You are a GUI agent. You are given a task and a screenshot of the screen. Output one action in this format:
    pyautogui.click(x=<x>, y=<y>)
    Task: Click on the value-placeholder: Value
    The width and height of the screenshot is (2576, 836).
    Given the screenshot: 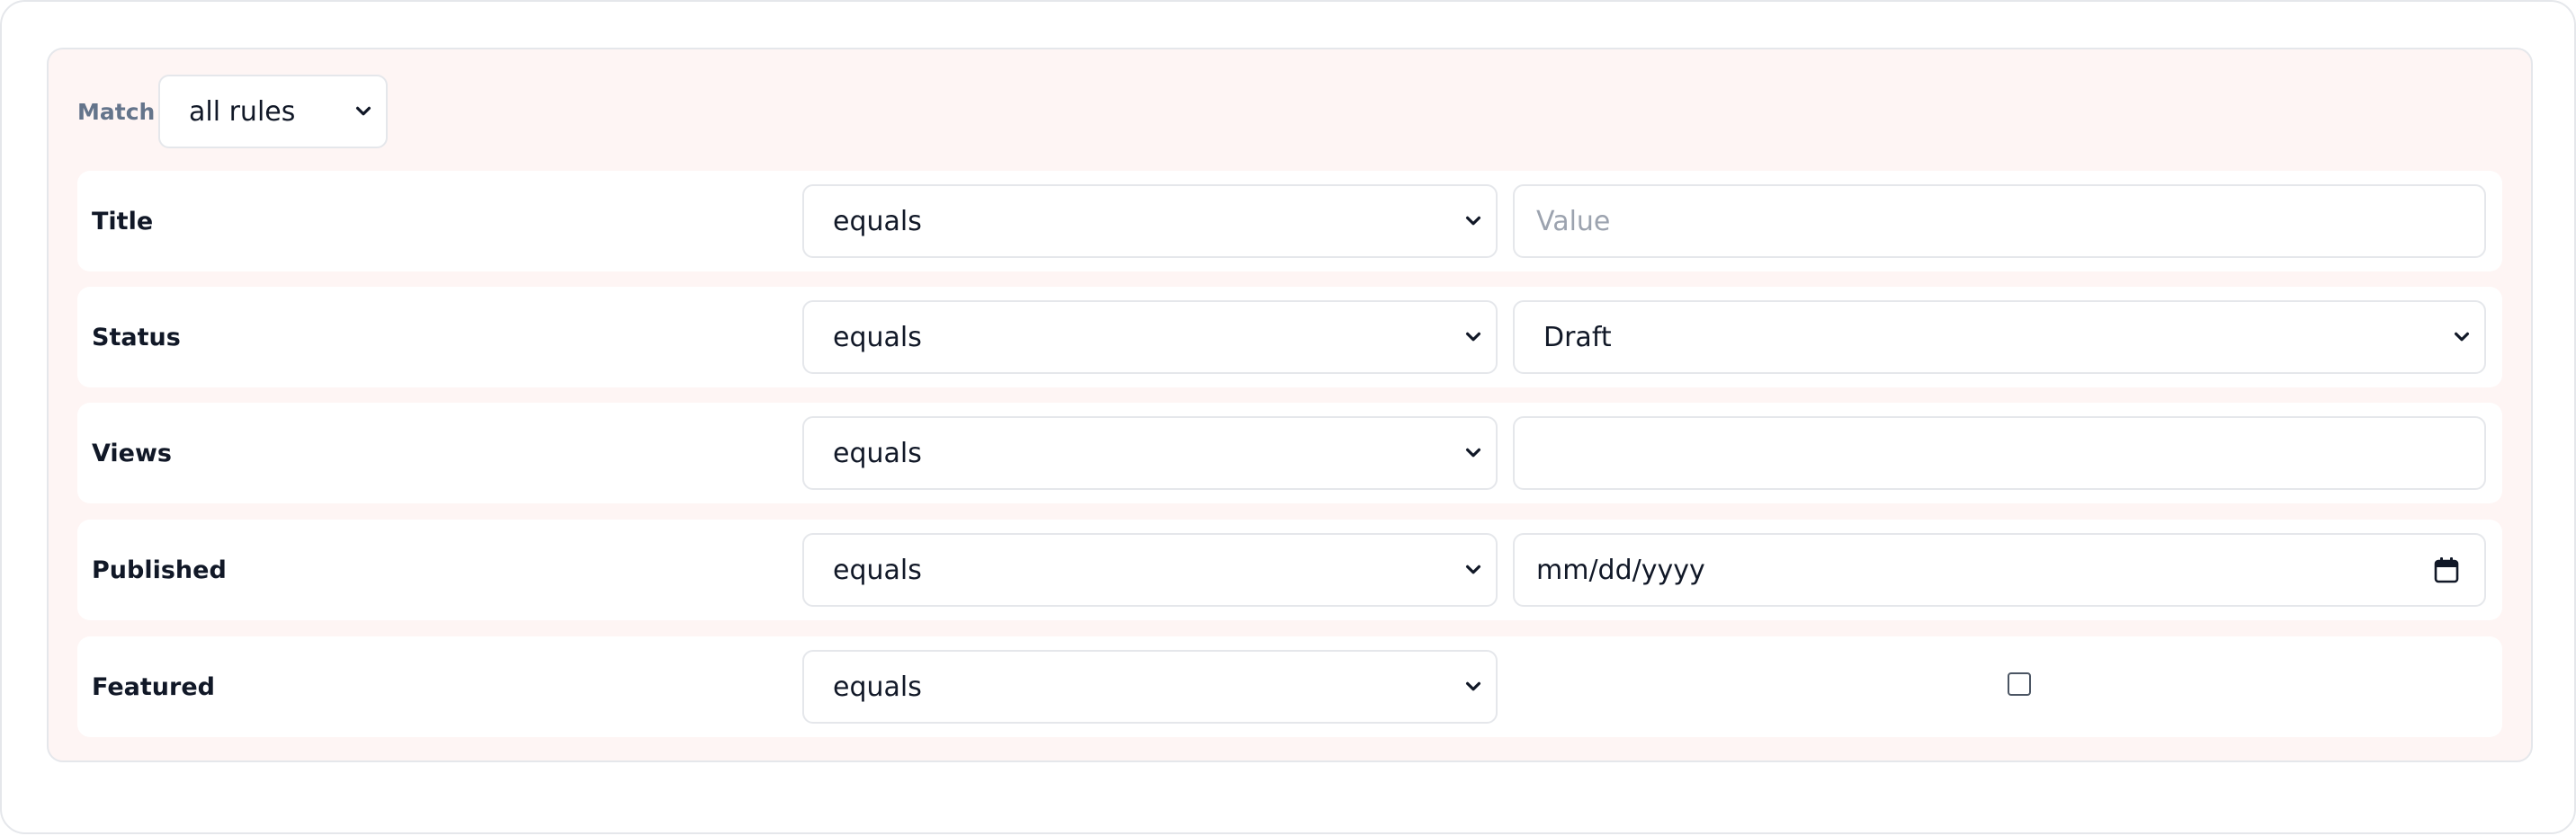 What is the action you would take?
    pyautogui.click(x=1573, y=221)
    